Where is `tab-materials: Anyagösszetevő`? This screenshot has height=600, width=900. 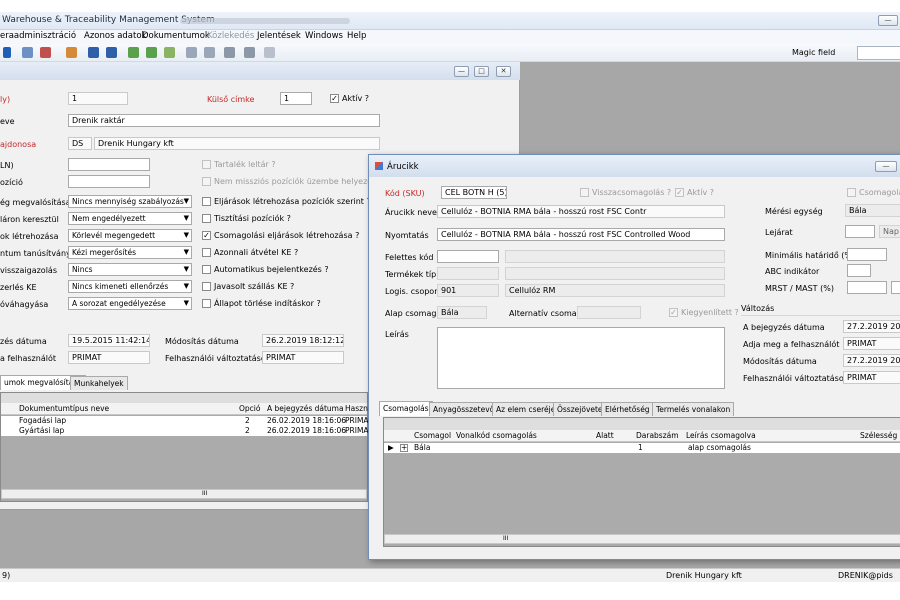
tab-materials: Anyagösszetevő is located at coordinates (464, 409).